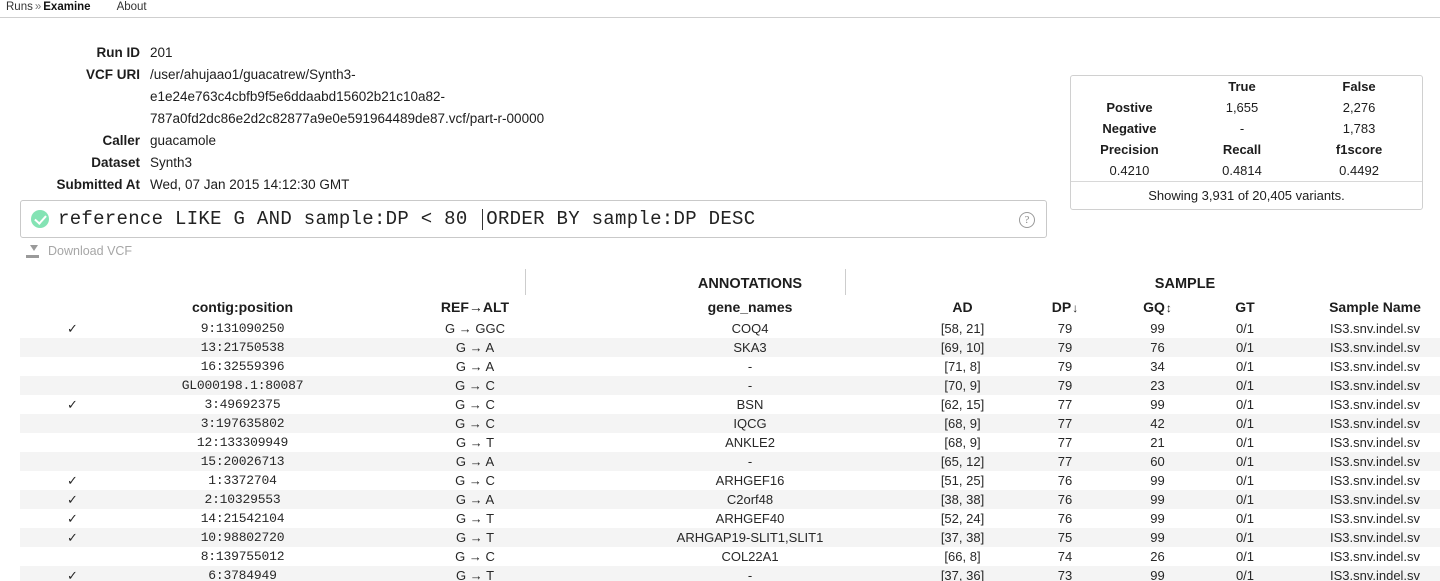 This screenshot has width=1440, height=581. What do you see at coordinates (300, 141) in the screenshot?
I see `meta-row-caller: Caller guacamole` at bounding box center [300, 141].